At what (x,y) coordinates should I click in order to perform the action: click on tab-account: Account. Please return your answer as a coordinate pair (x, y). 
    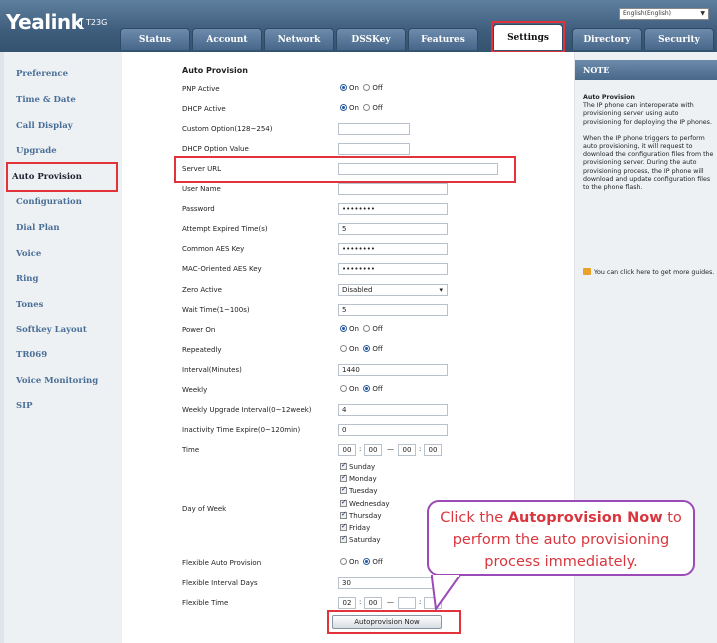
    Looking at the image, I should click on (227, 39).